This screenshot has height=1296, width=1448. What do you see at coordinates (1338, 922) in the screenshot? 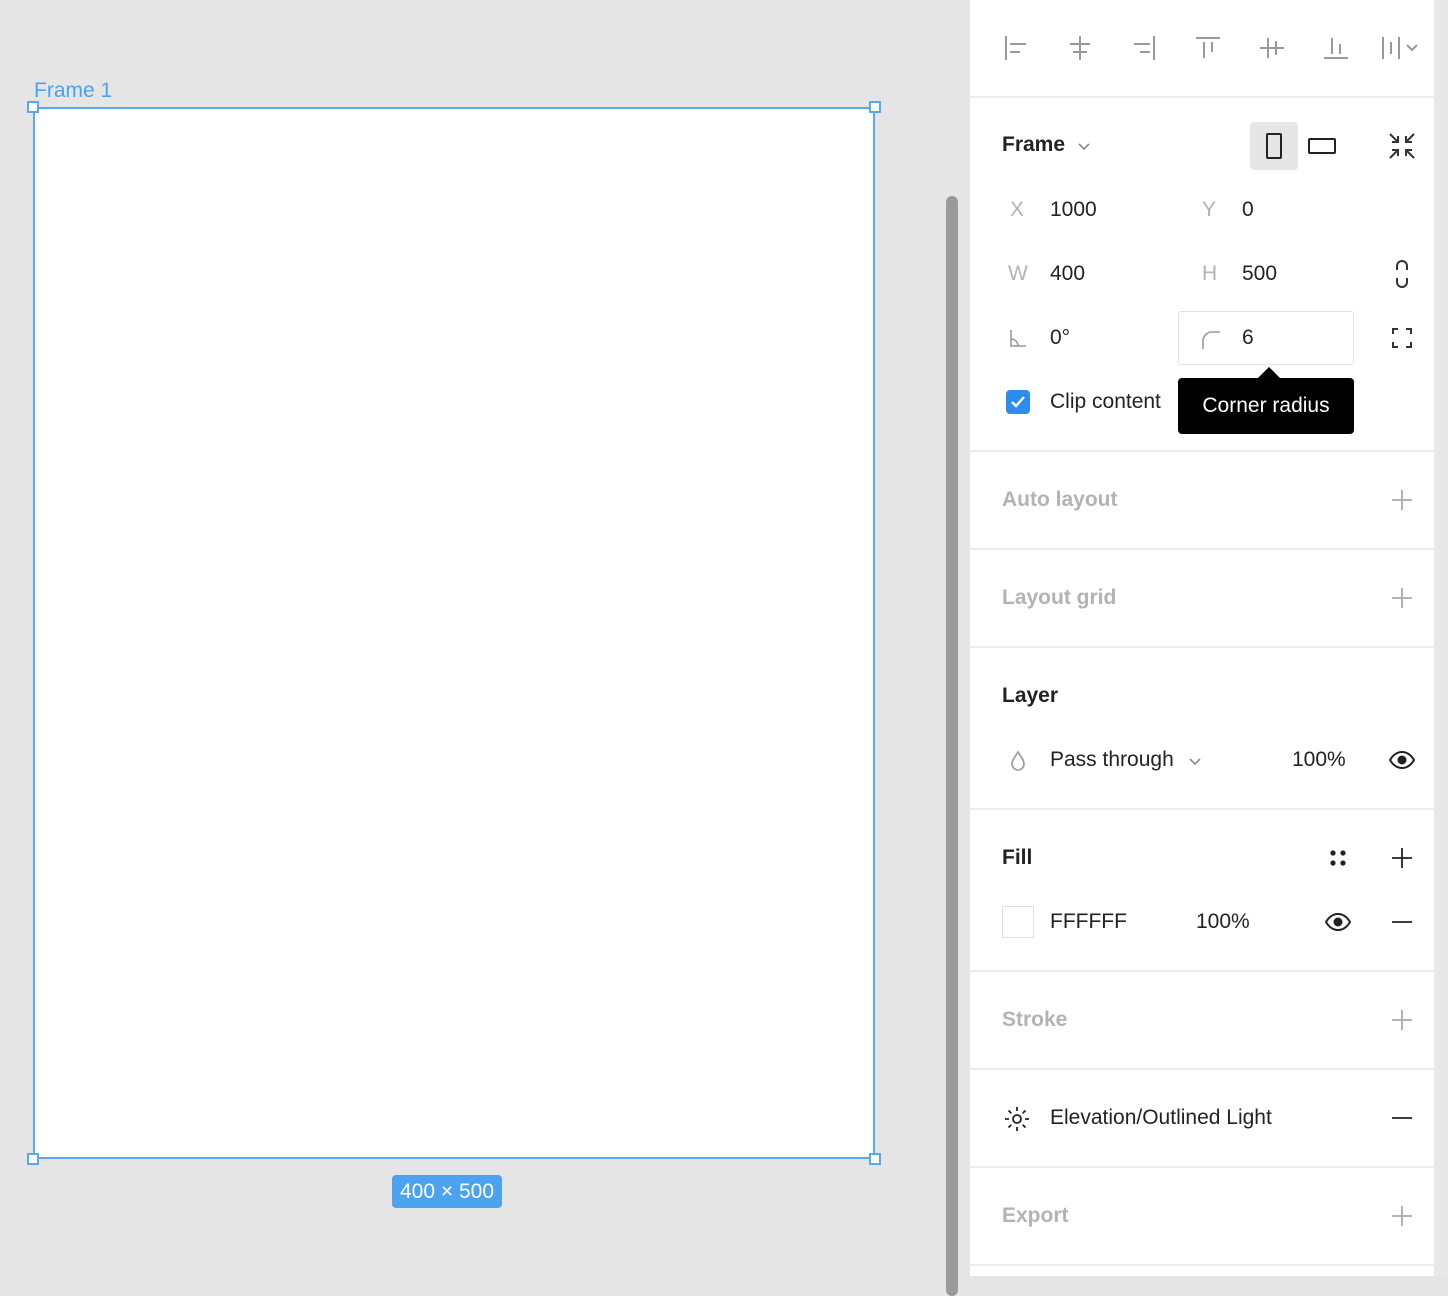
I see `fill-visibility-eye-icon` at bounding box center [1338, 922].